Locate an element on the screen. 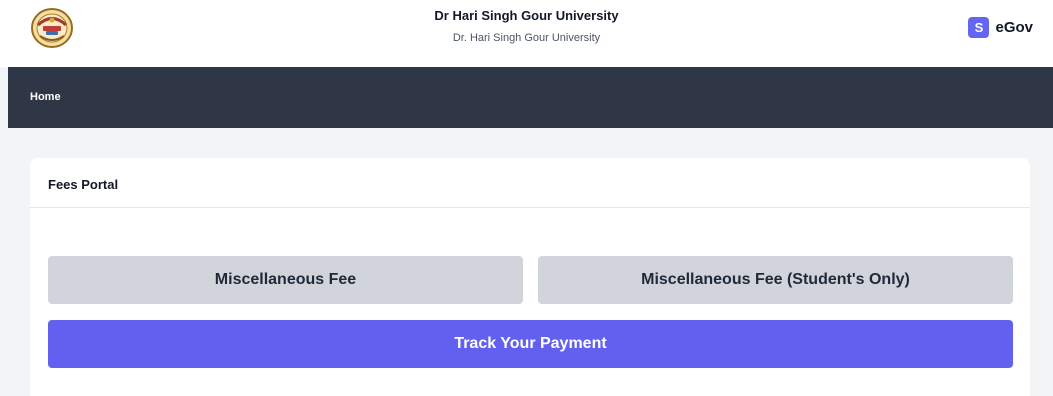  miscellaneous-fee-button: Miscellaneous Fee is located at coordinates (285, 280).